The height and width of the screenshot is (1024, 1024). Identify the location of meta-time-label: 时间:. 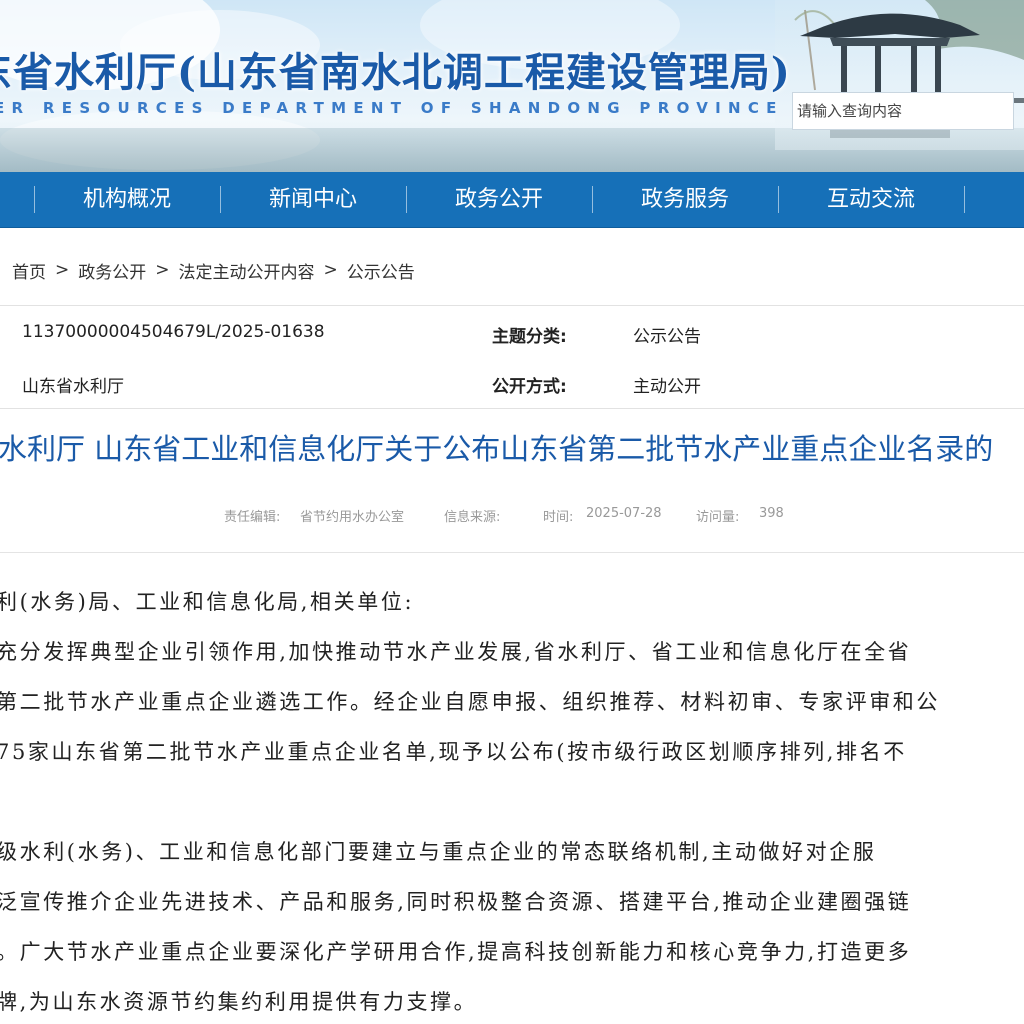
(558, 517).